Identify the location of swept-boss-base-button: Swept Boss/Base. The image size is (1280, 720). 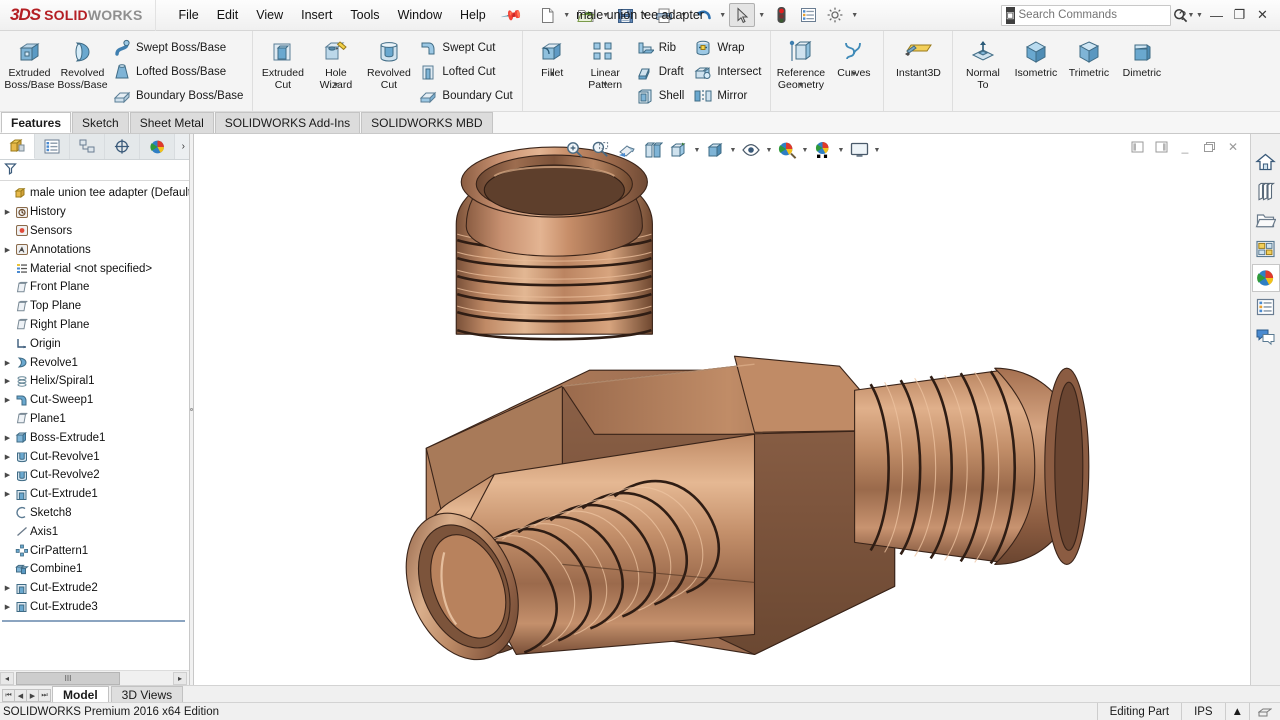
(179, 48).